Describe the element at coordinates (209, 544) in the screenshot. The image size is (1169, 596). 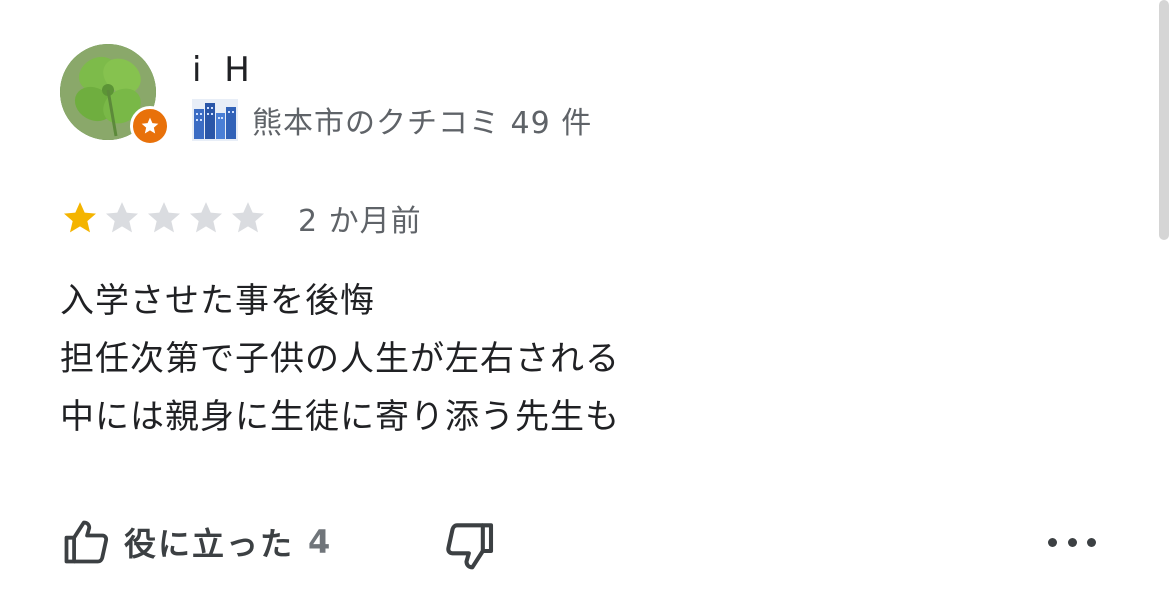
I see `helpful-label: 役に立った` at that location.